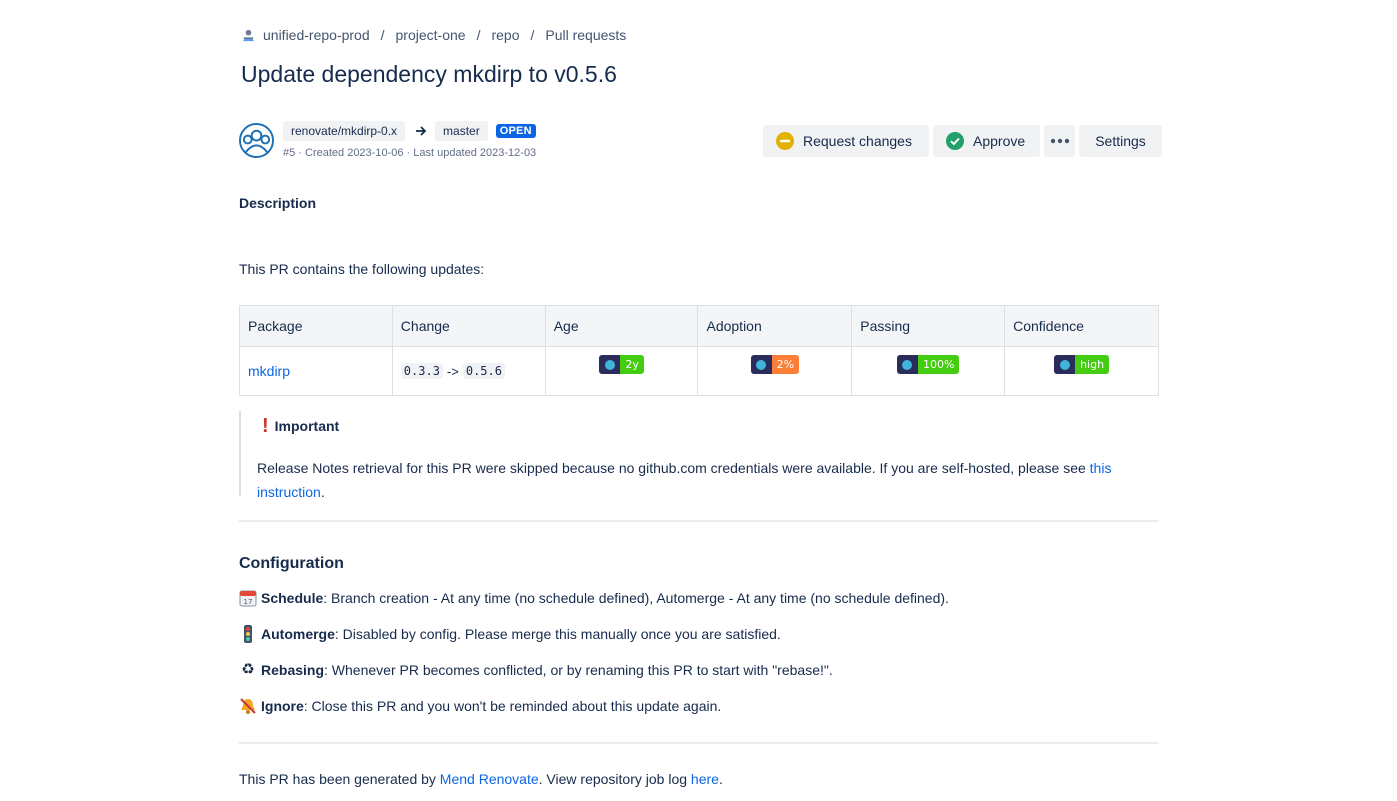 This screenshot has width=1397, height=801. I want to click on traffic-light-icon, so click(248, 634).